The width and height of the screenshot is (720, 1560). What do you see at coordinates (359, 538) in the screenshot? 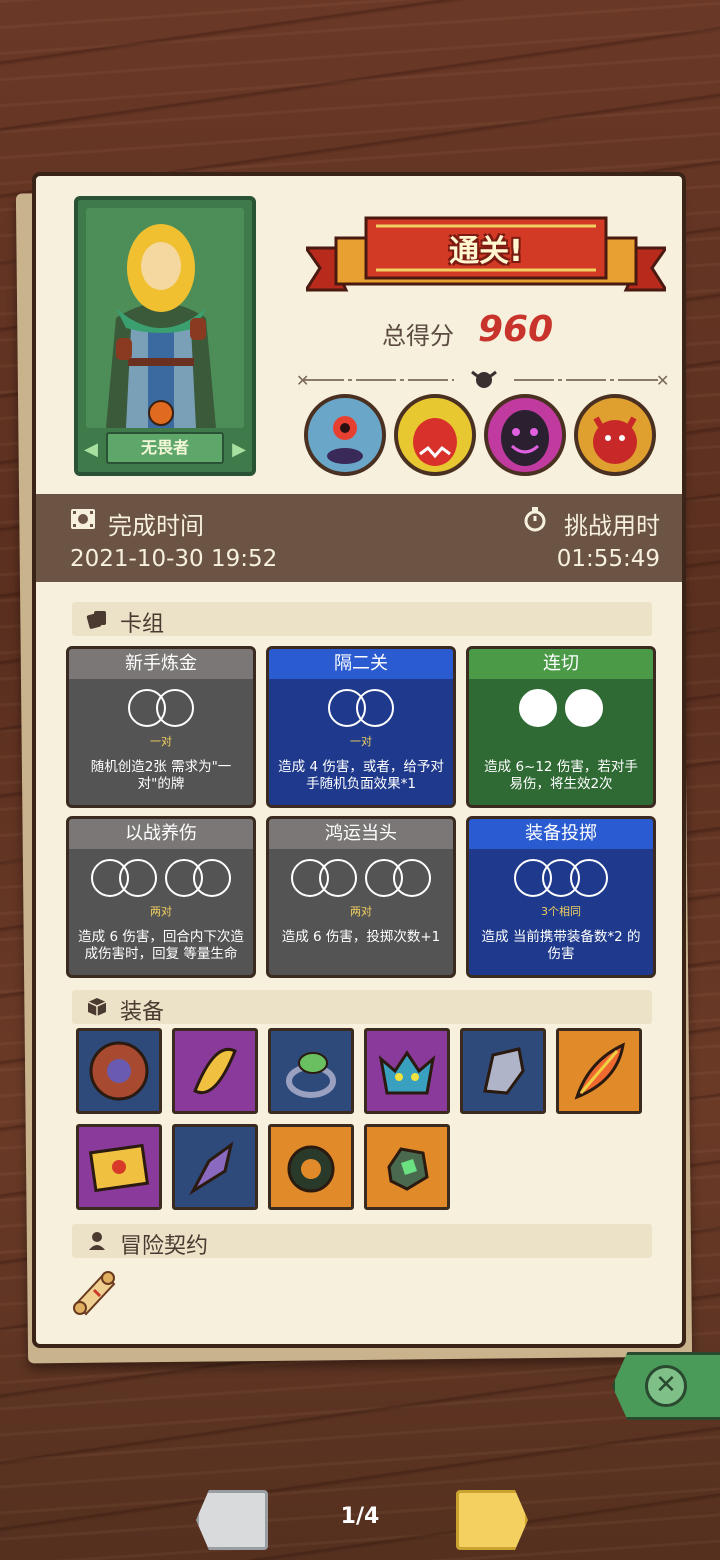
I see `time-info-band: 完成时间 2021-10-30 19:52 挑战用时 01:55:49` at bounding box center [359, 538].